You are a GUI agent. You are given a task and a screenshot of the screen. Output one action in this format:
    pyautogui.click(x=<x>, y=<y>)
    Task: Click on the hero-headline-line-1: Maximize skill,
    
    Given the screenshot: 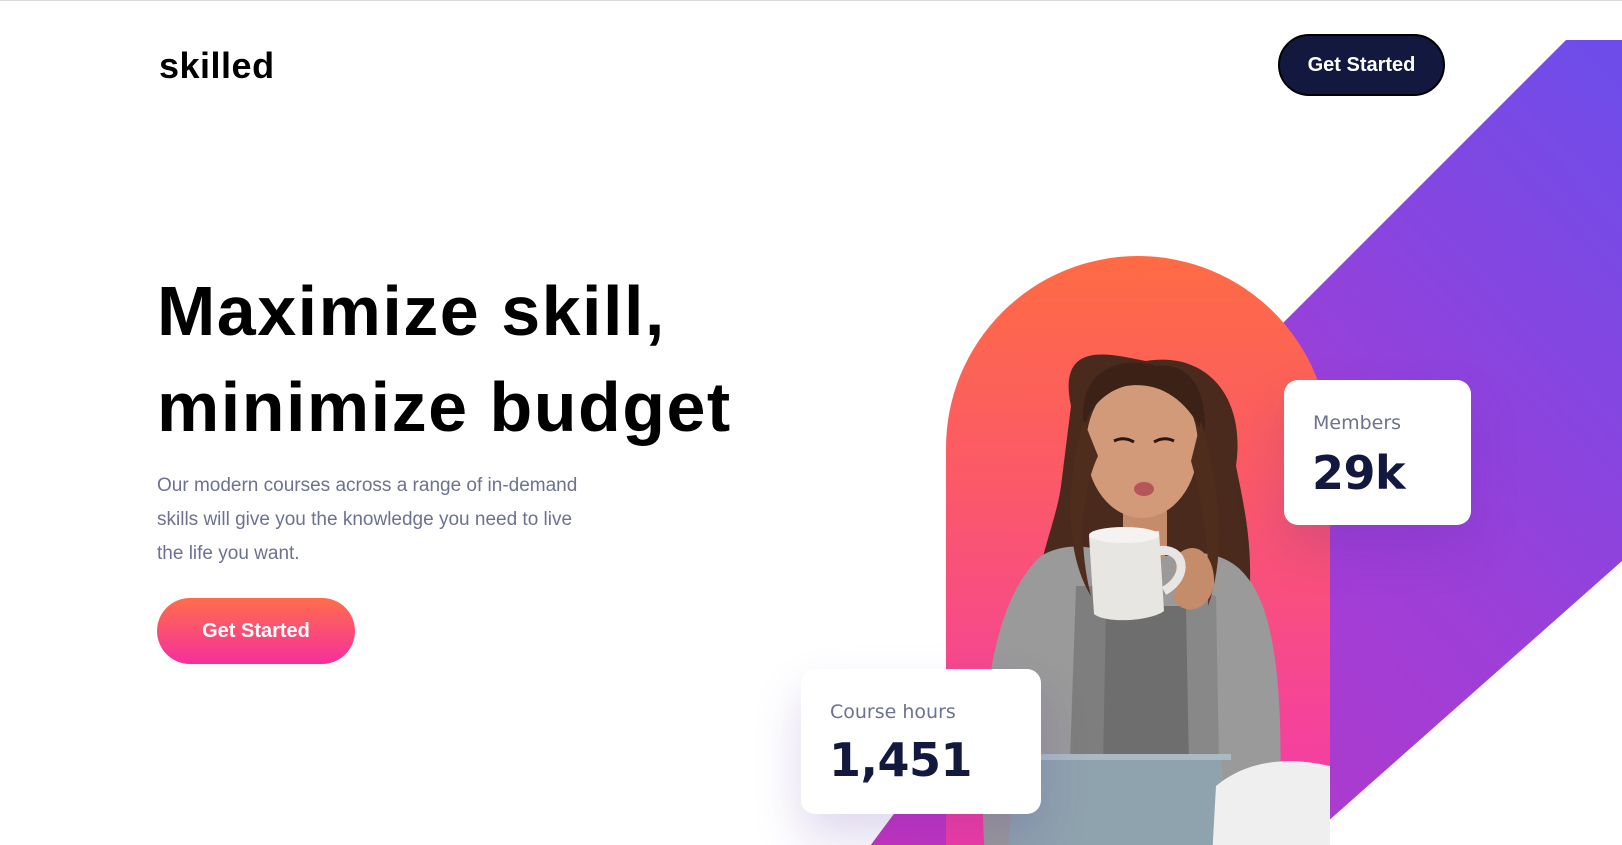 What is the action you would take?
    pyautogui.click(x=411, y=311)
    